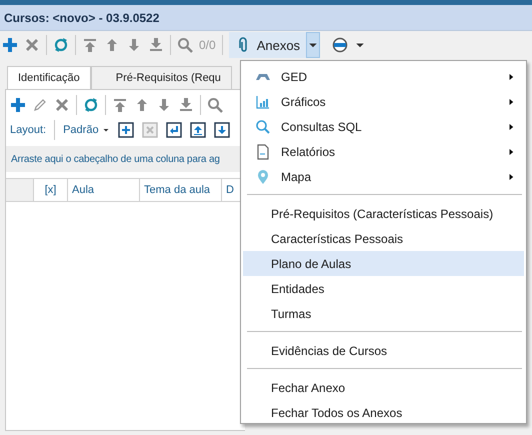 This screenshot has height=435, width=532. Describe the element at coordinates (104, 190) in the screenshot. I see `column-header: Aula` at that location.